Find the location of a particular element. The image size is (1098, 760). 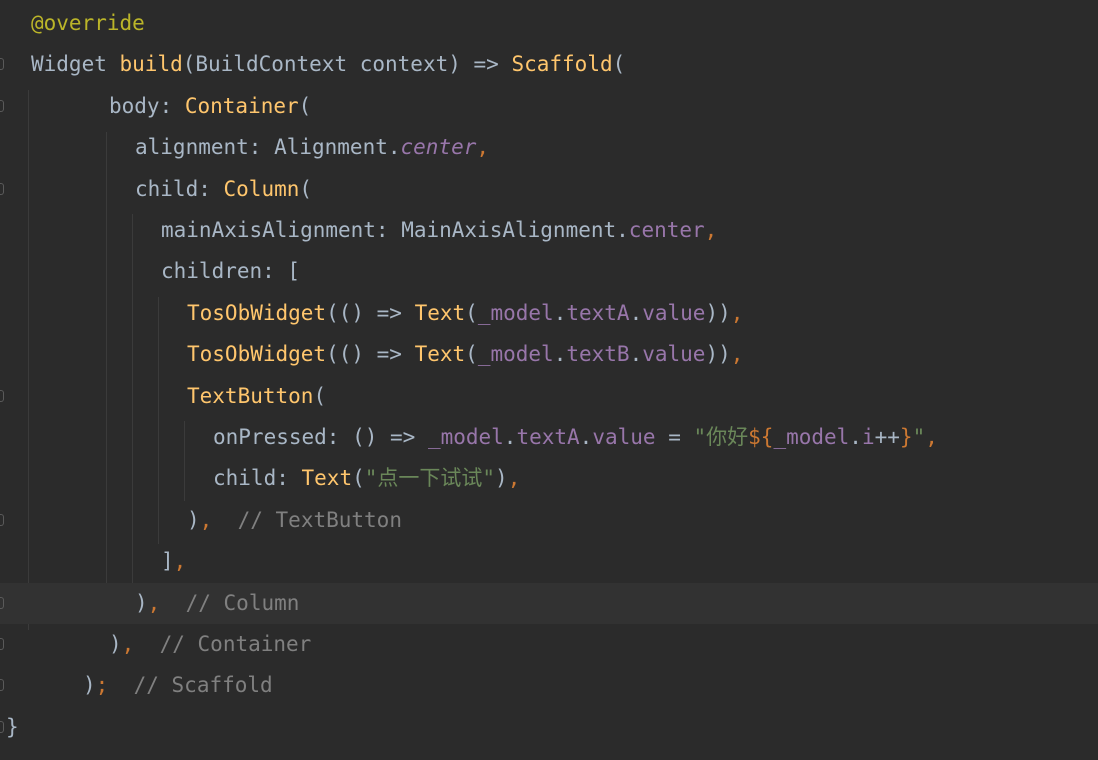

code-text: body: Container( is located at coordinates (210, 106).